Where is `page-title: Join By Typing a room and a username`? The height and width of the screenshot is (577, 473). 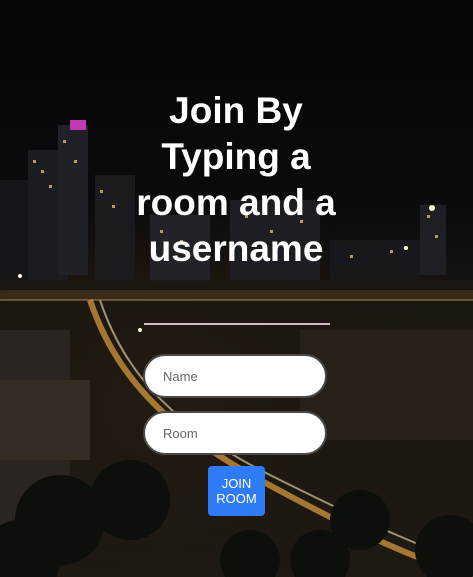
page-title: Join By Typing a room and a username is located at coordinates (236, 179).